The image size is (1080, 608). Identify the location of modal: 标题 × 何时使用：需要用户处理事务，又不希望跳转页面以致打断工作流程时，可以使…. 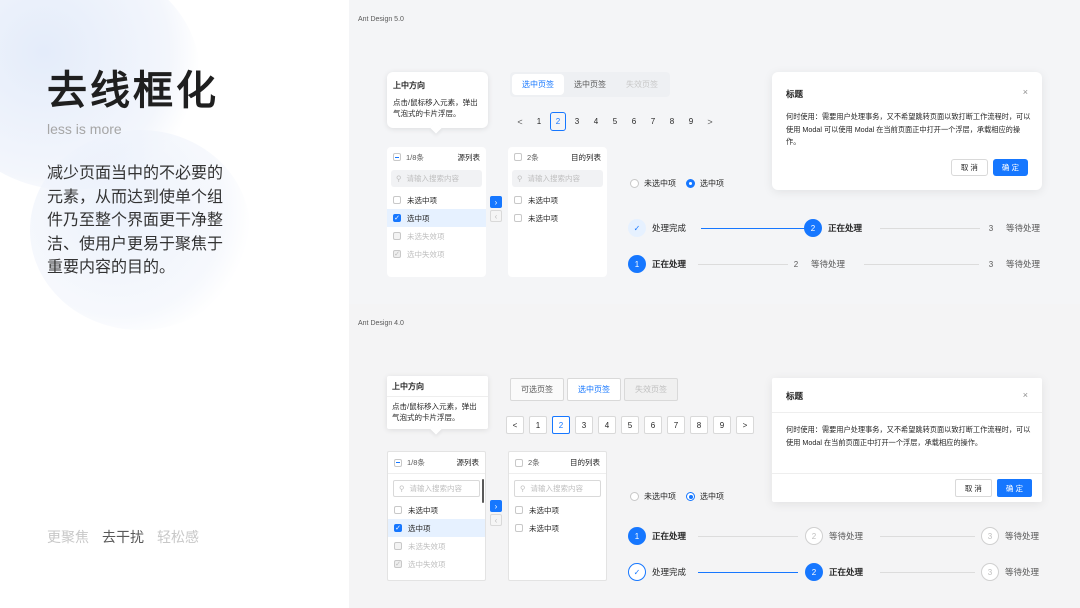
(907, 440).